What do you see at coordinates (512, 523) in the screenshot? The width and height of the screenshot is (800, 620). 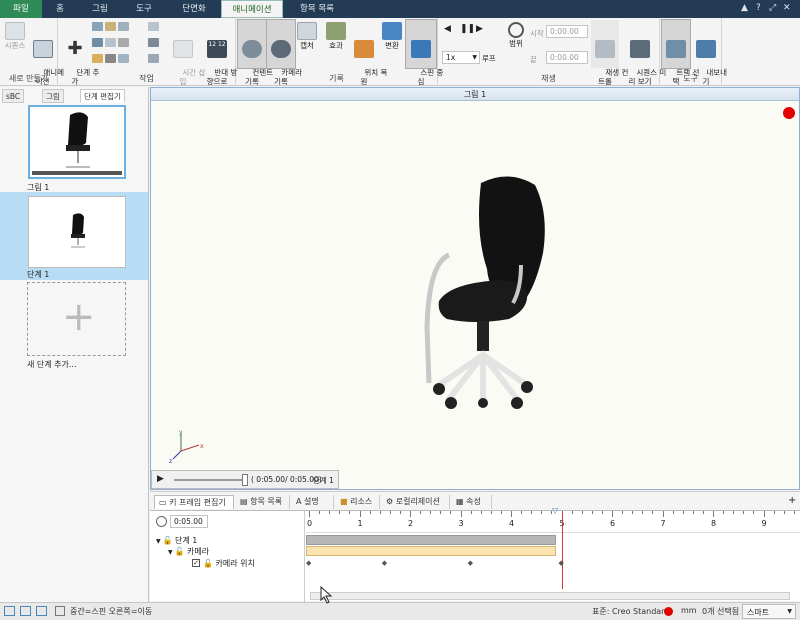 I see `ruler-tick-label: 4` at bounding box center [512, 523].